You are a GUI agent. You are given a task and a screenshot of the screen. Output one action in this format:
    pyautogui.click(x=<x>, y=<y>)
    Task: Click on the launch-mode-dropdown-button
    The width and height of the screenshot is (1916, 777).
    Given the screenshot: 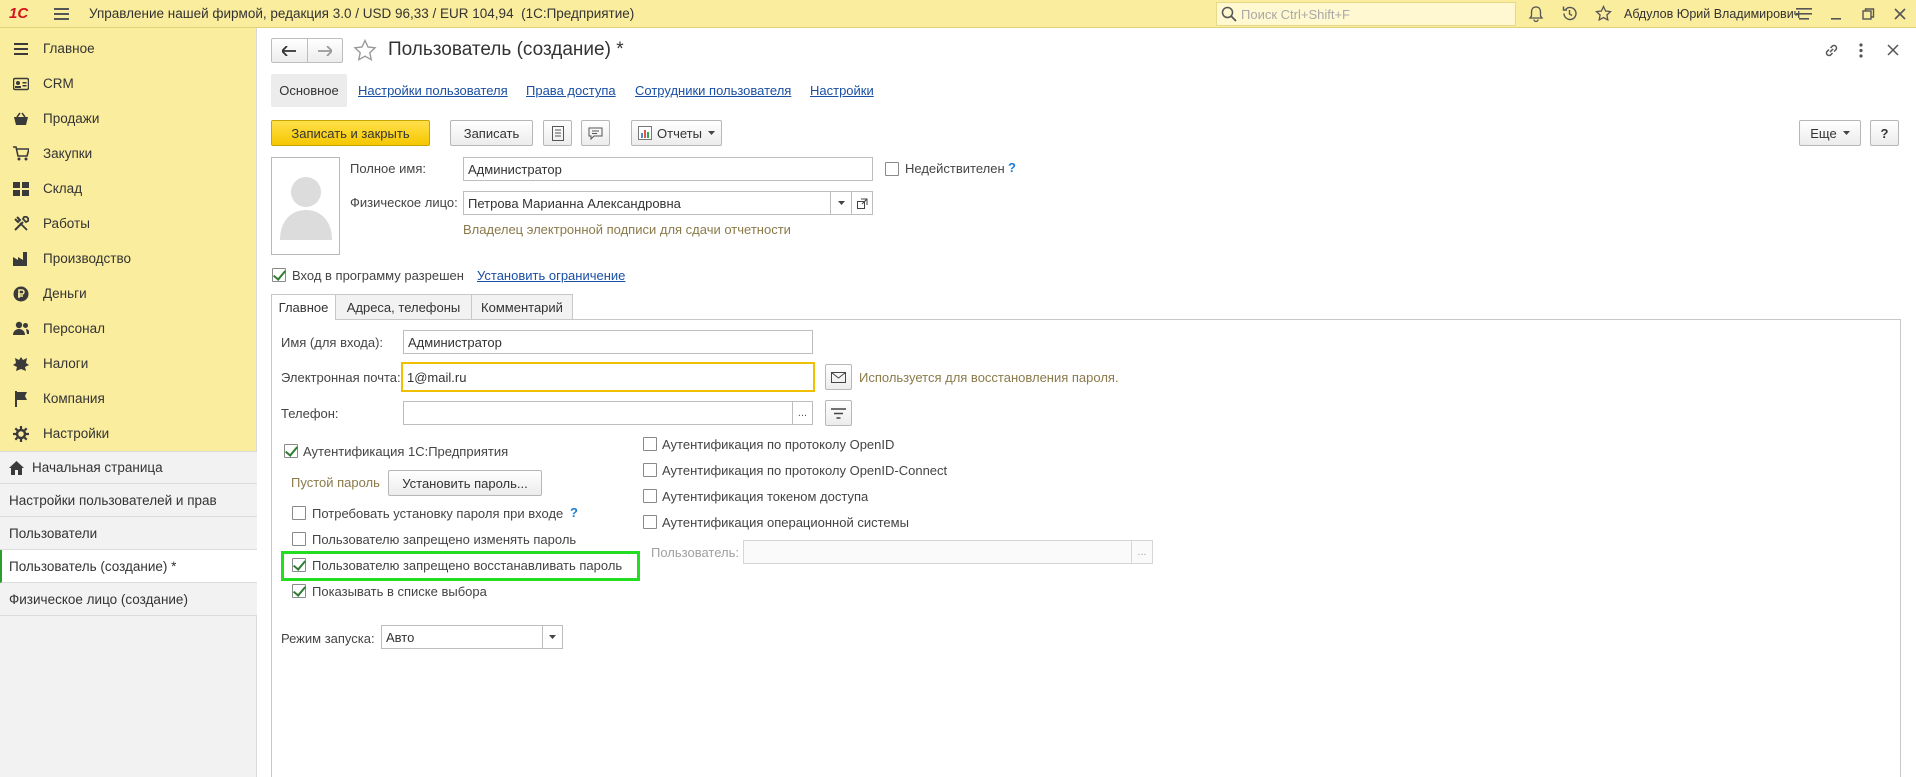 What is the action you would take?
    pyautogui.click(x=552, y=637)
    